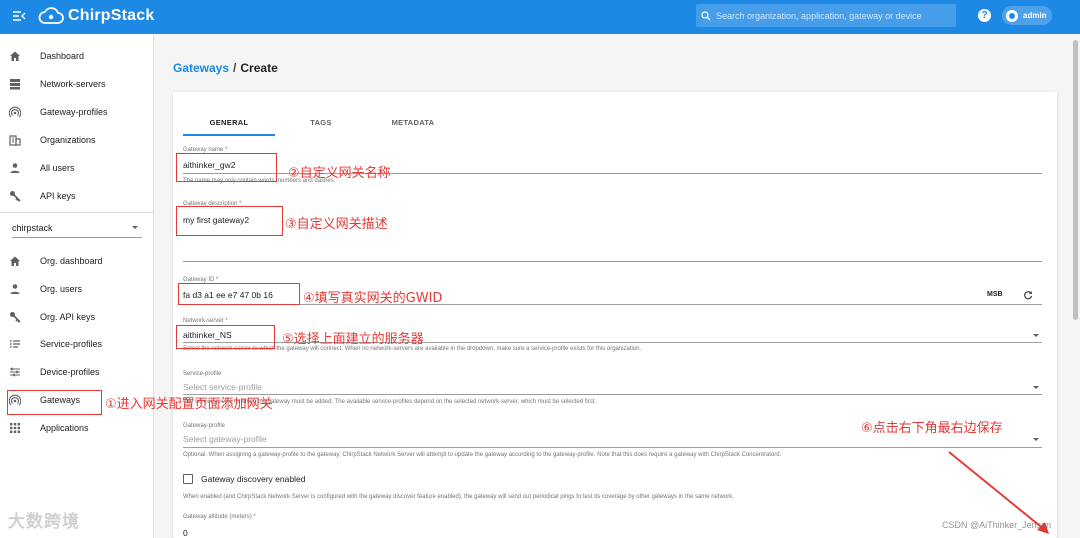 The image size is (1080, 538). Describe the element at coordinates (54, 402) in the screenshot. I see `annotation-box-gateways` at that location.